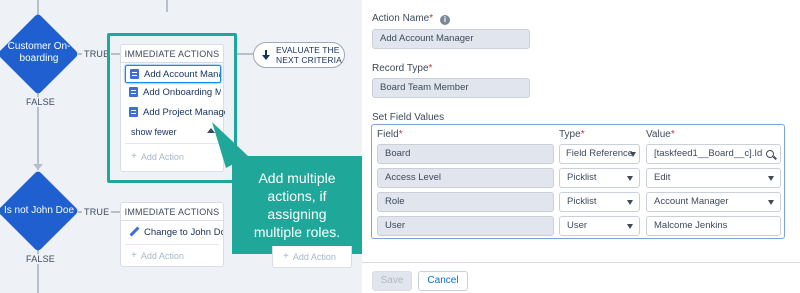  I want to click on save-button: Save, so click(392, 281).